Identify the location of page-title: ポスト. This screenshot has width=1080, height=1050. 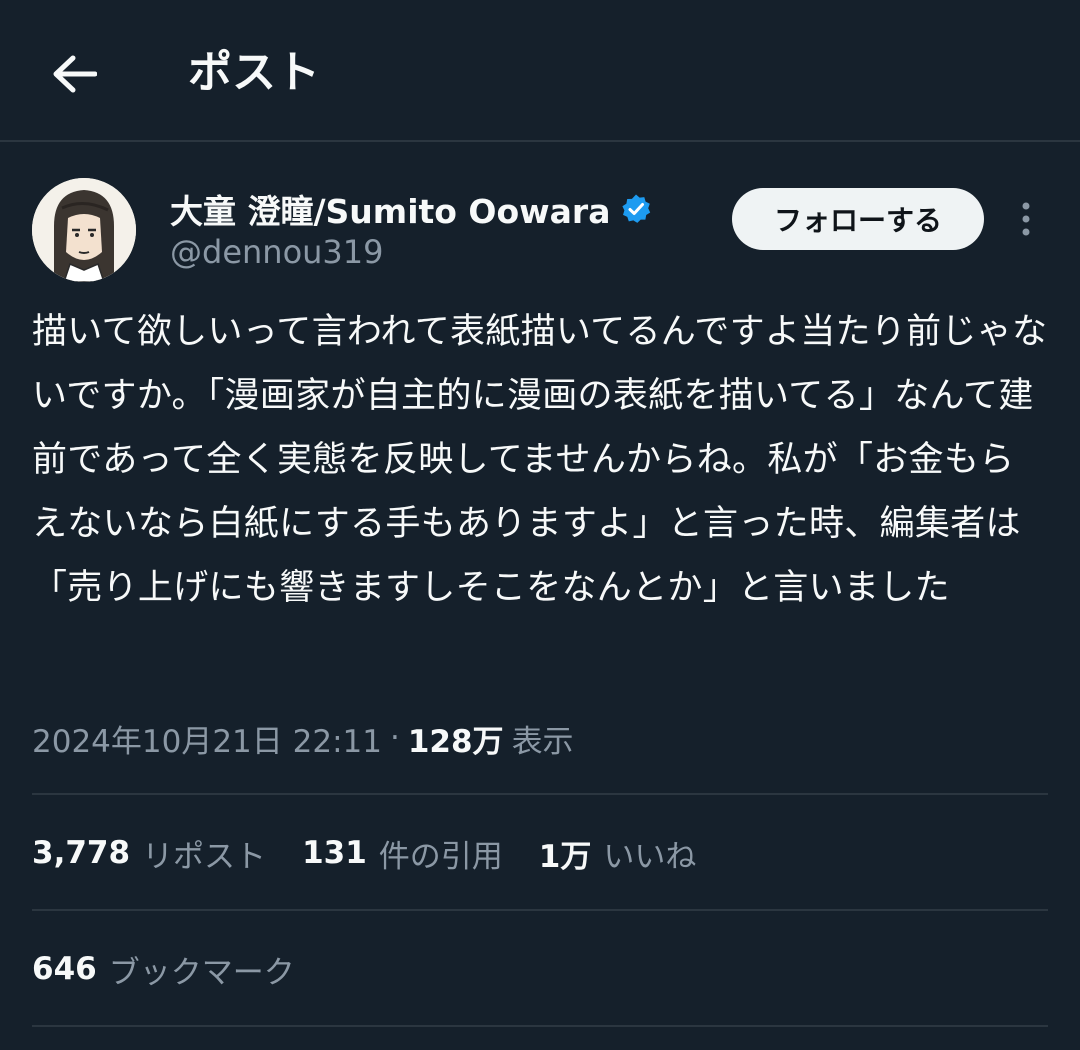
(254, 72).